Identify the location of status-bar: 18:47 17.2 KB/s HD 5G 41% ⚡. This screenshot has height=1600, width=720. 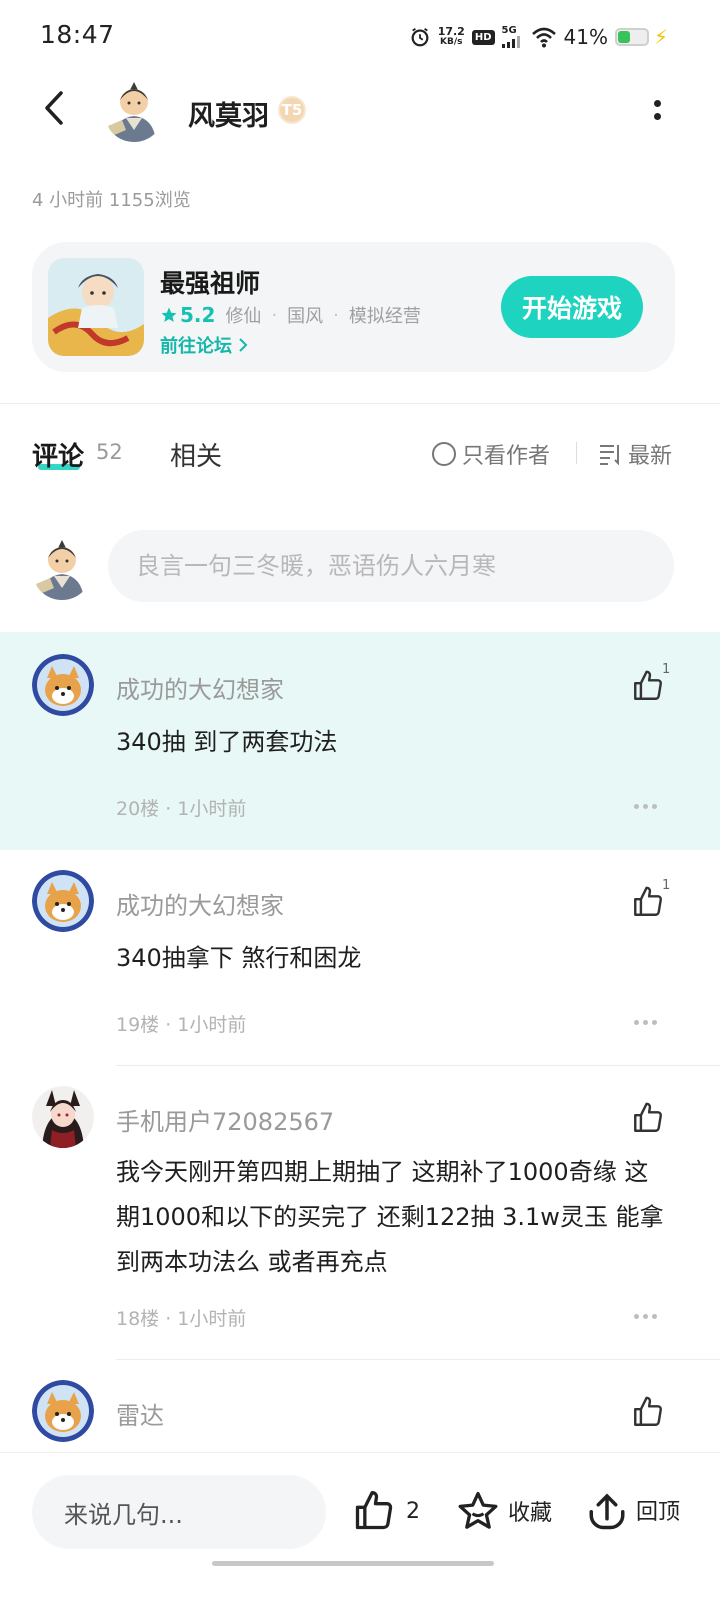
(360, 36).